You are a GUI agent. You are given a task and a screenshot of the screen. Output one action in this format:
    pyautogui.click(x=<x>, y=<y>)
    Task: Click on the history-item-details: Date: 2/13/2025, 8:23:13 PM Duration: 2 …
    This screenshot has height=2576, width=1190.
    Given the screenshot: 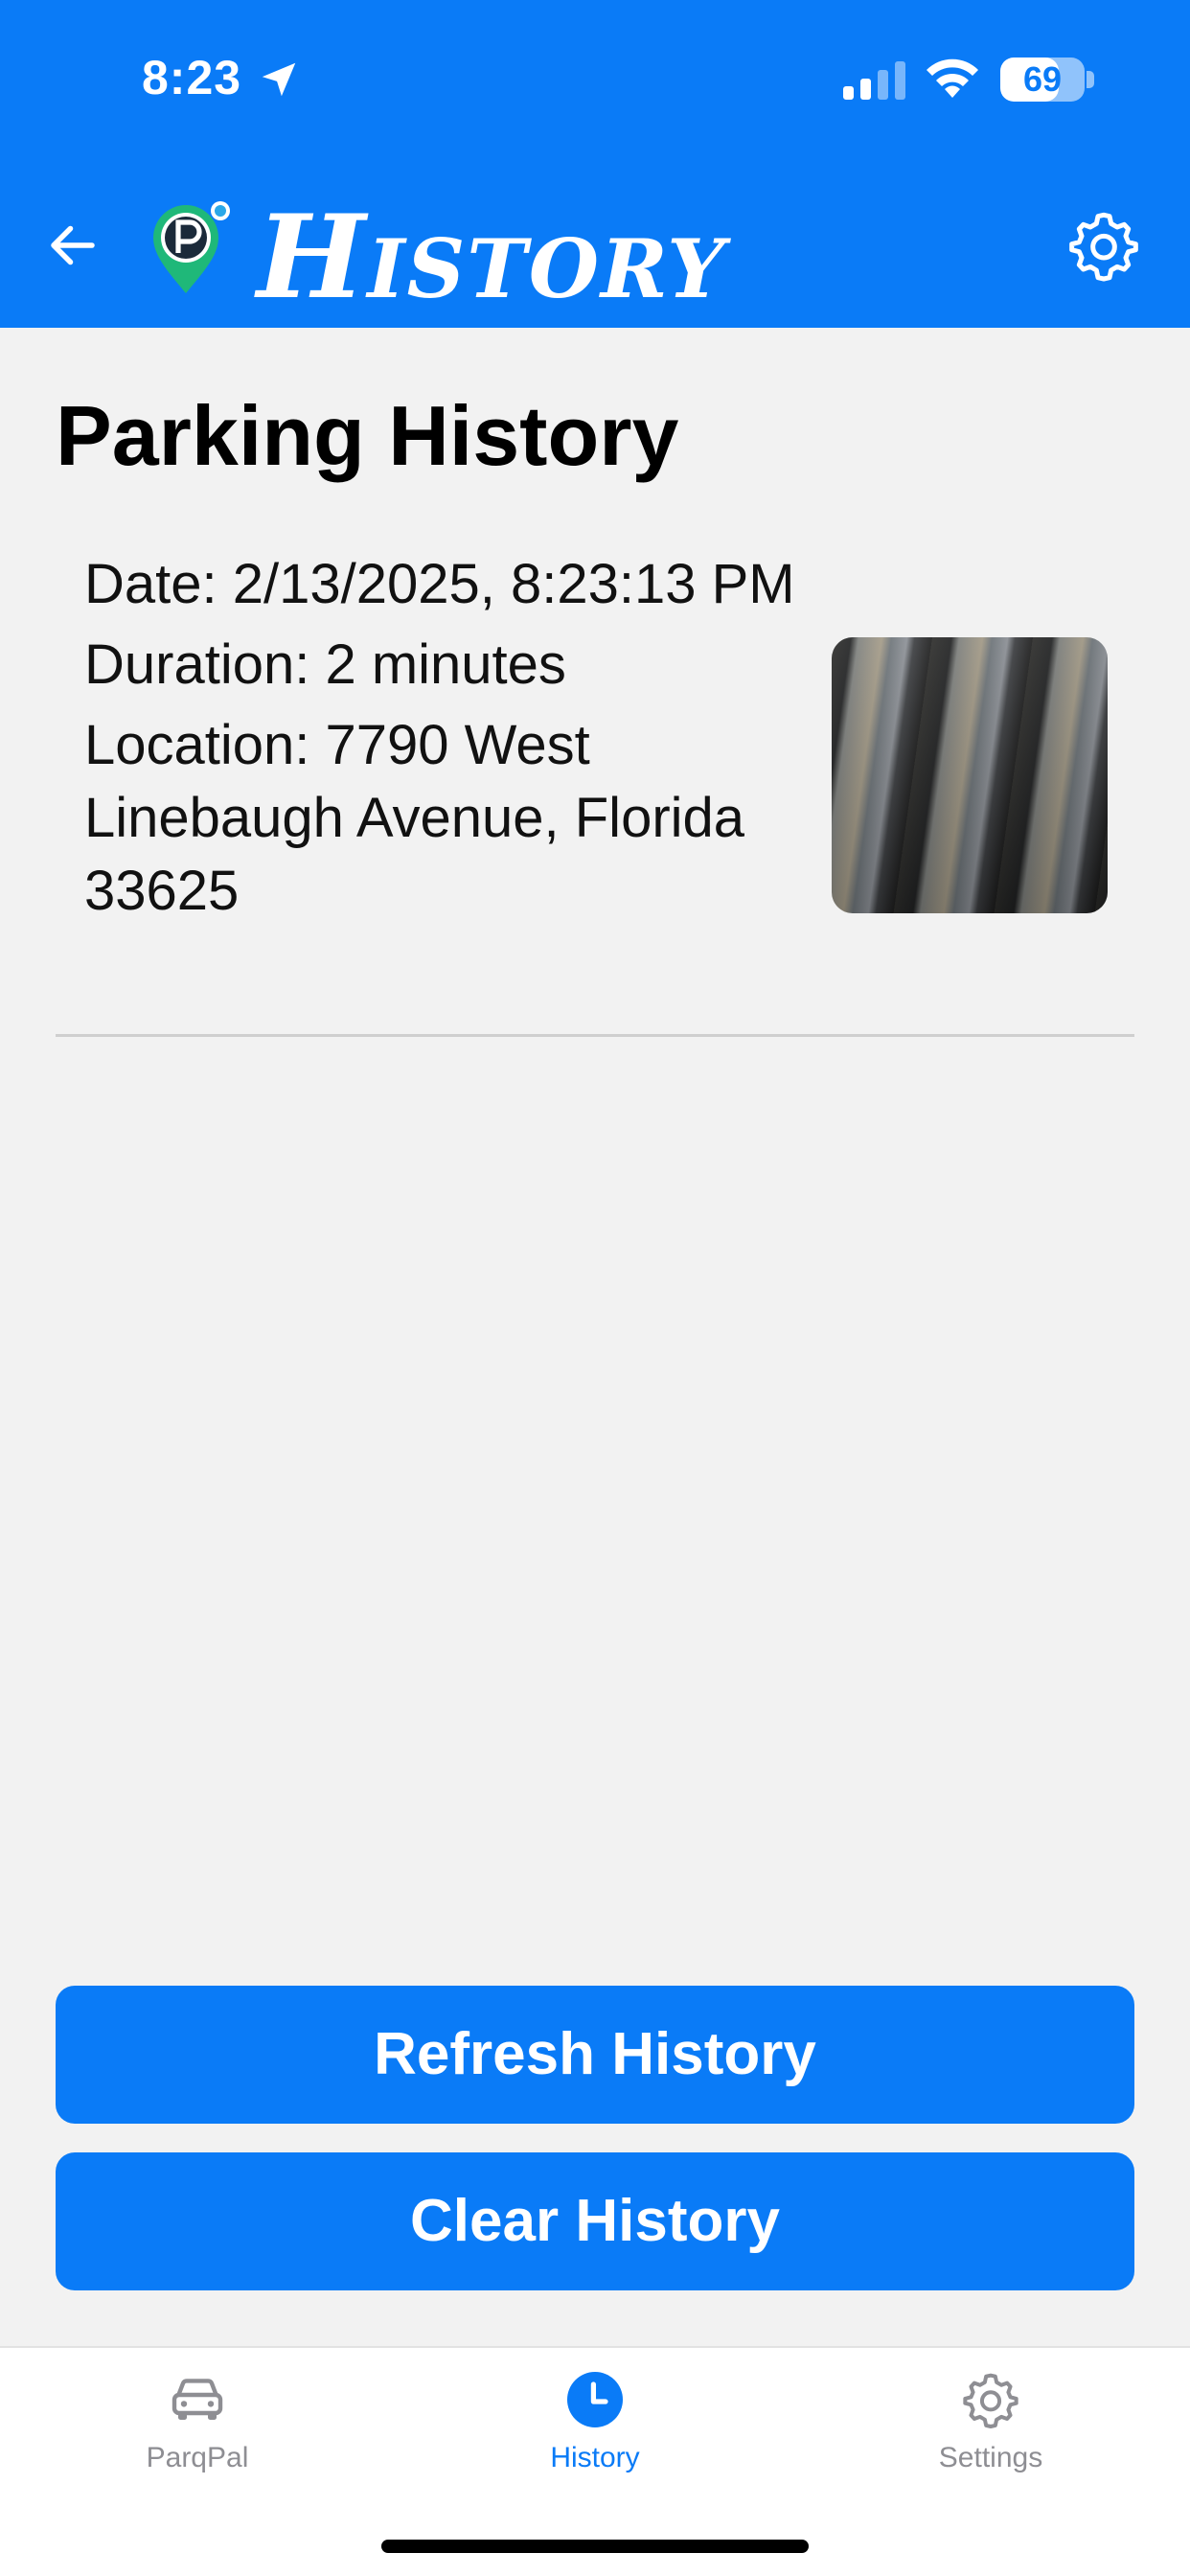 What is the action you would take?
    pyautogui.click(x=468, y=741)
    